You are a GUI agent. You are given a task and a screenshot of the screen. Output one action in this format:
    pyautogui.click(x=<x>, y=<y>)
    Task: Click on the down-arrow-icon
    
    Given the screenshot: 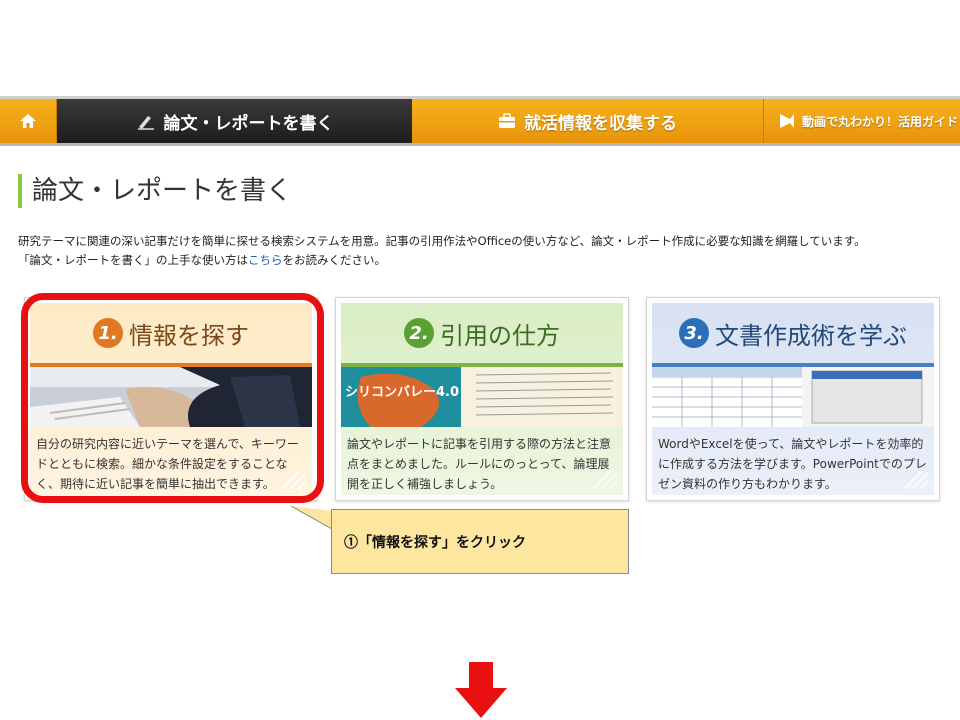 What is the action you would take?
    pyautogui.click(x=481, y=690)
    